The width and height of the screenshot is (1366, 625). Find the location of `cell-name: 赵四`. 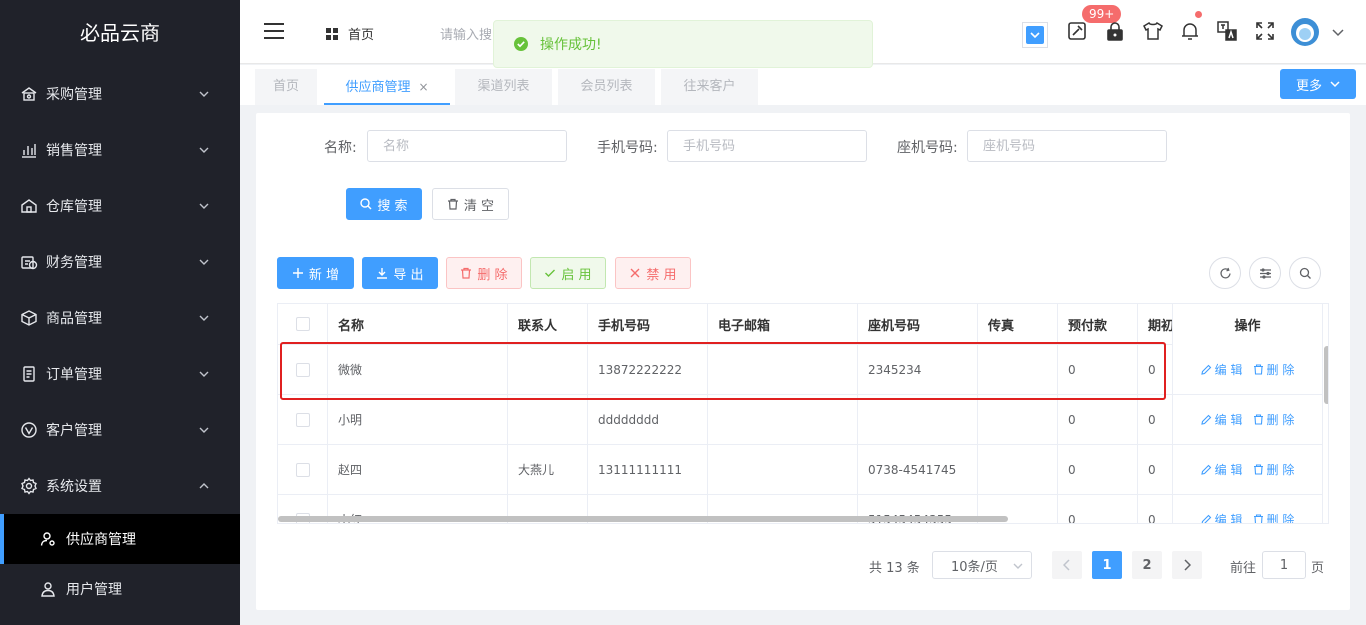

cell-name: 赵四 is located at coordinates (418, 469).